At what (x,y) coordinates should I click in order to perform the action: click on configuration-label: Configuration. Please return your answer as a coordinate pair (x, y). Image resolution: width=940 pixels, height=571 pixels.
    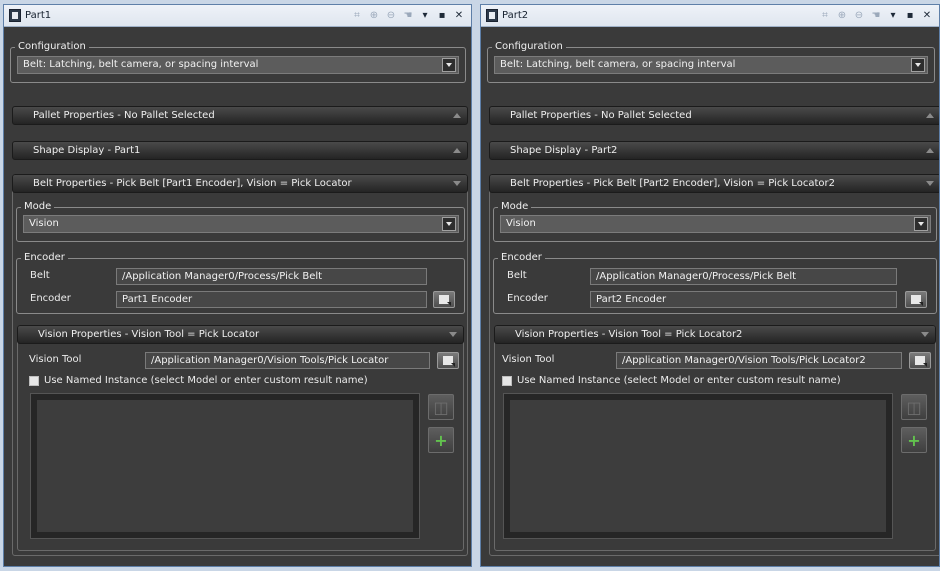
    Looking at the image, I should click on (529, 47).